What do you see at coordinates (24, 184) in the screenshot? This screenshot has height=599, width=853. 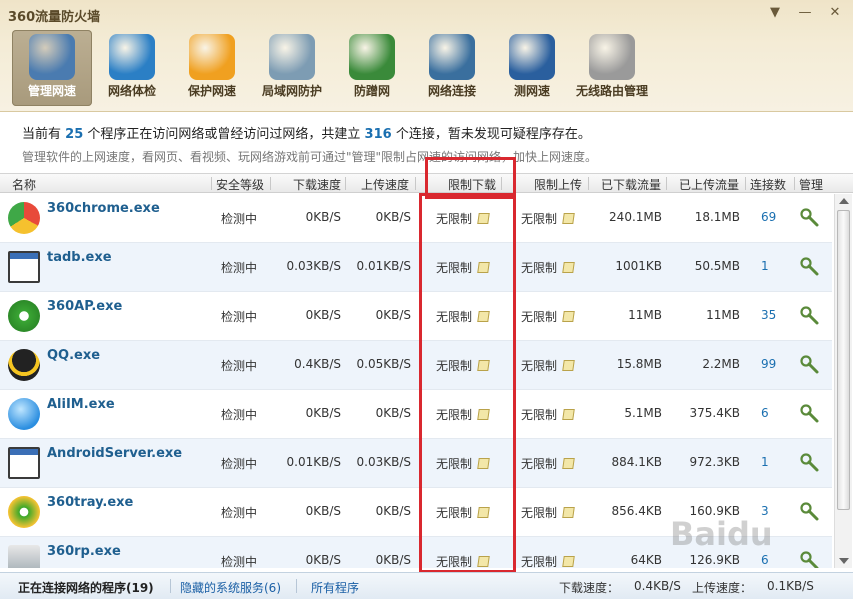 I see `column-name: 名称` at bounding box center [24, 184].